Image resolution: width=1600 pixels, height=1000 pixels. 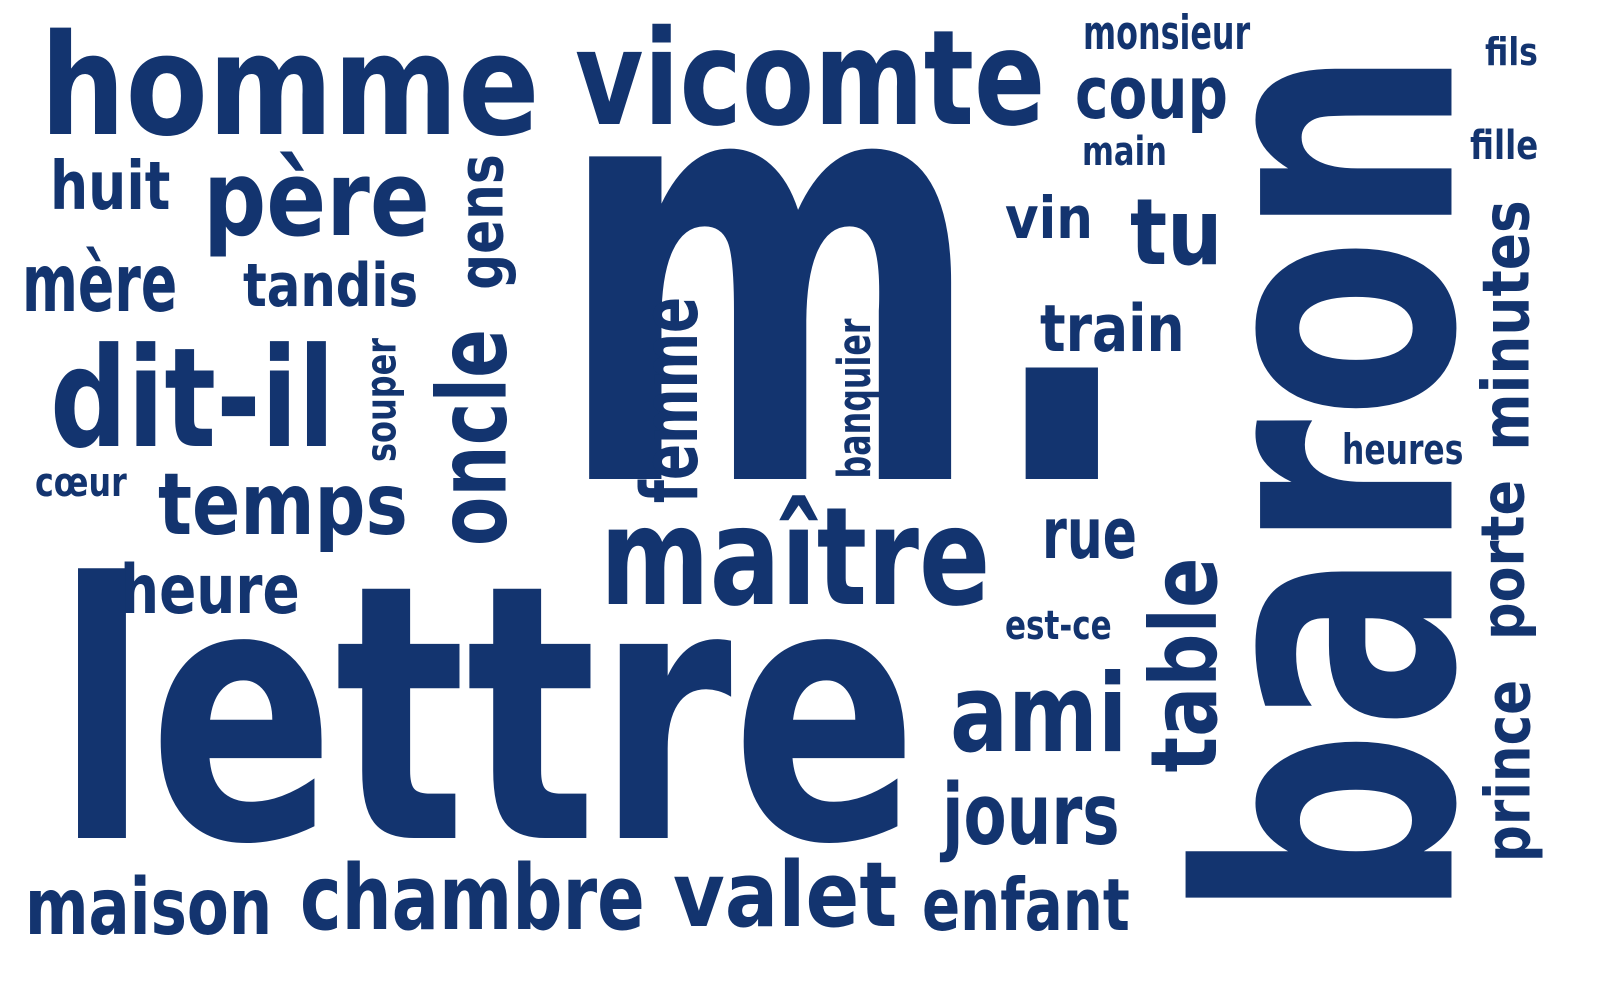 I want to click on word-mere: mère, so click(x=100, y=284).